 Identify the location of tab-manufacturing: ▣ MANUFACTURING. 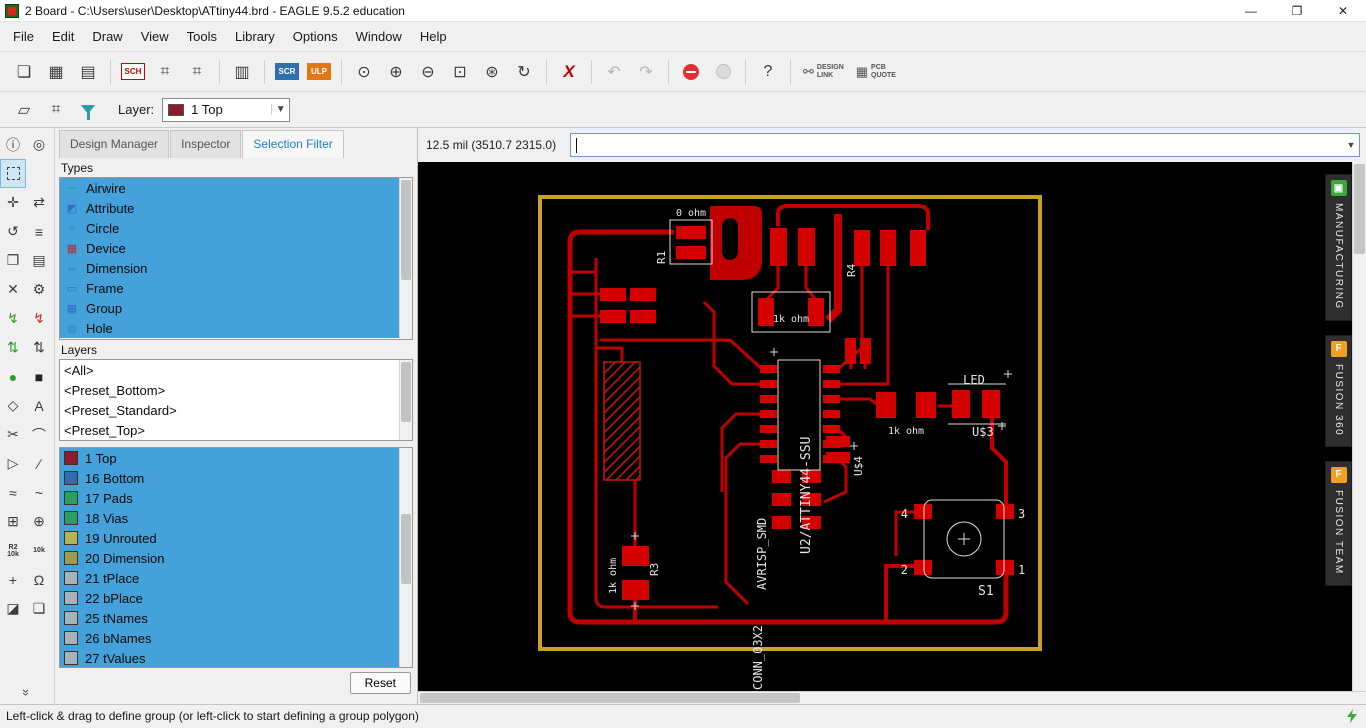
(1338, 247).